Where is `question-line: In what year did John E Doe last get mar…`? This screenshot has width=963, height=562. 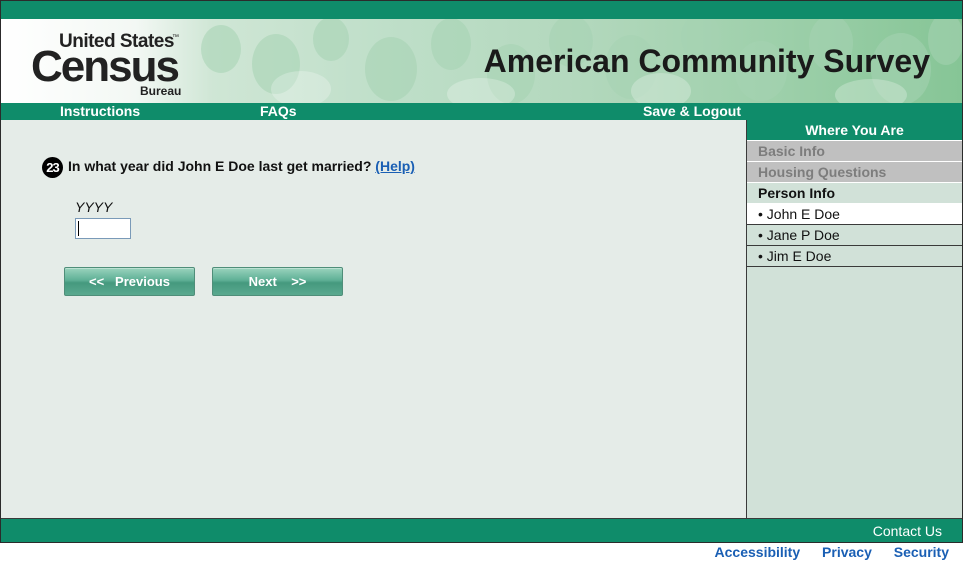
question-line: In what year did John E Doe last get mar… is located at coordinates (241, 166).